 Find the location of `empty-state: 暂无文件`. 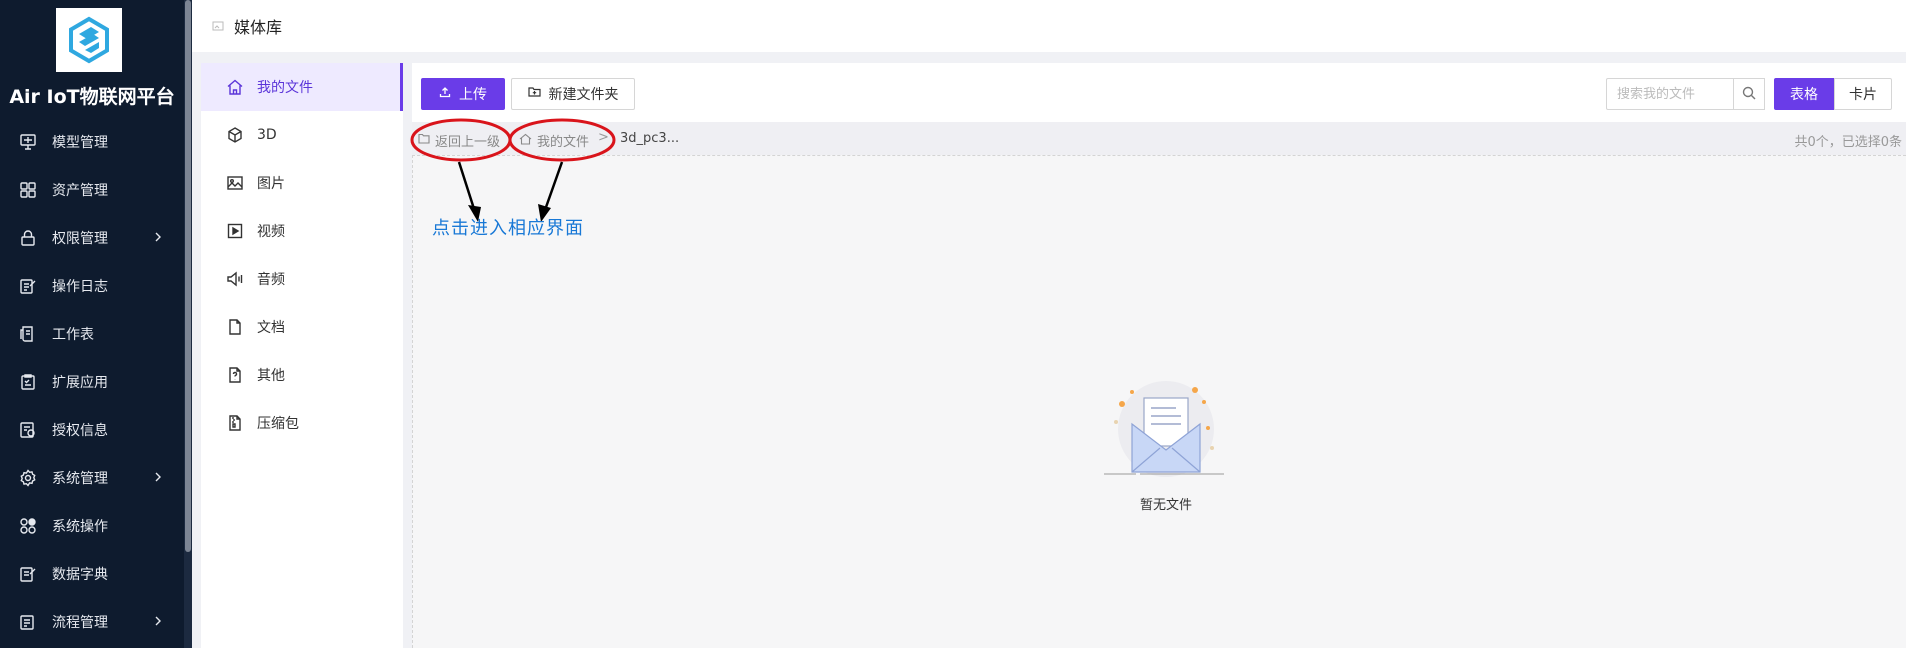

empty-state: 暂无文件 is located at coordinates (1166, 443).